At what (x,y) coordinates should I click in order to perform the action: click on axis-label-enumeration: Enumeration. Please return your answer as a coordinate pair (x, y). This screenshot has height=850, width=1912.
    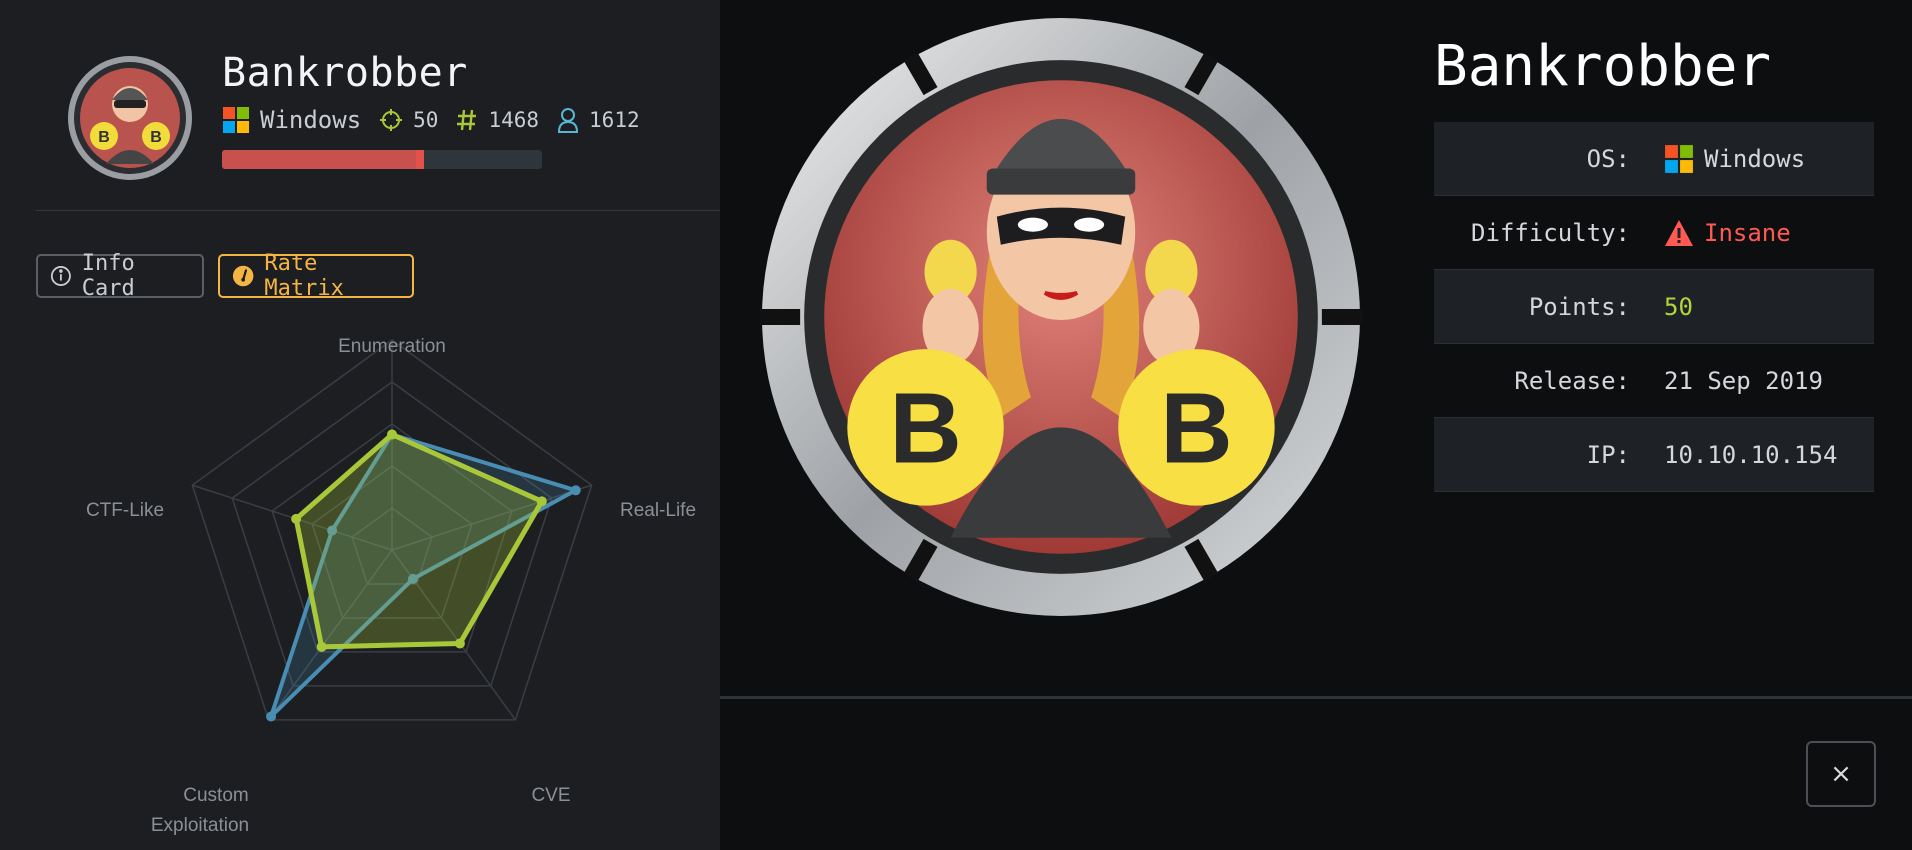
    Looking at the image, I should click on (392, 346).